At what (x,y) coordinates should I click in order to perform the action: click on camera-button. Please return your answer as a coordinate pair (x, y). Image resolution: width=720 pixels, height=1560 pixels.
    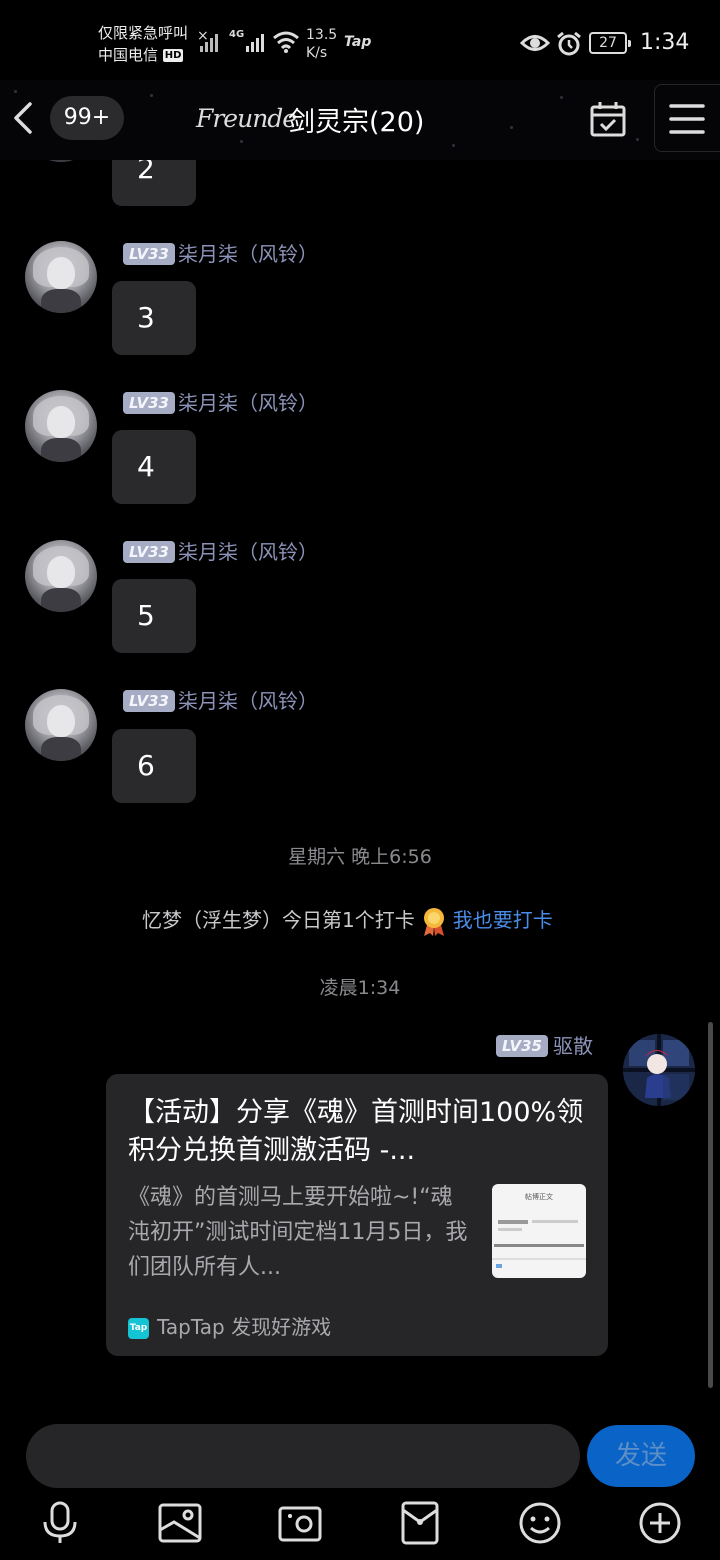
    Looking at the image, I should click on (300, 1523).